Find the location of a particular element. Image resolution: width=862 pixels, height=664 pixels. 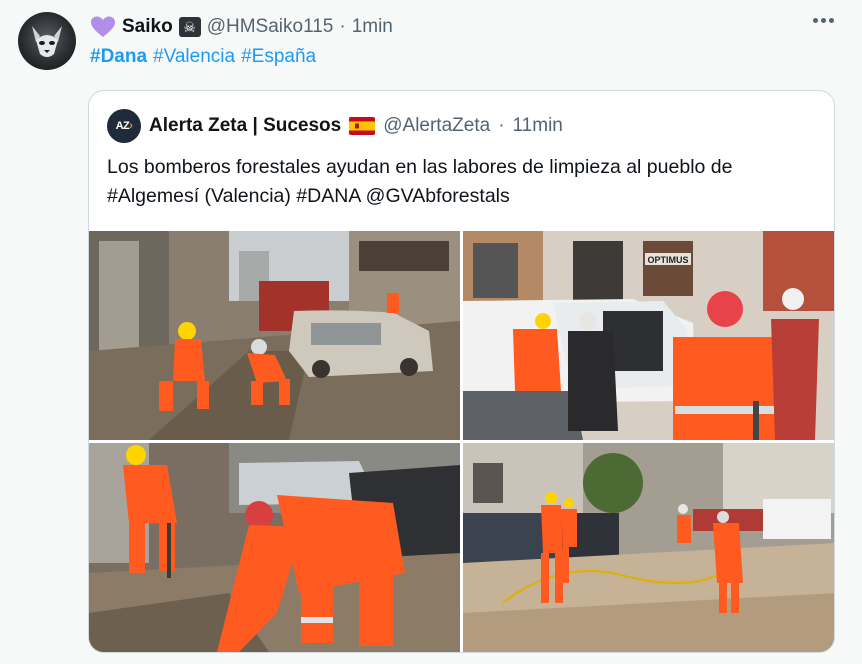

author-handle: @HMSaiko115 is located at coordinates (270, 27).